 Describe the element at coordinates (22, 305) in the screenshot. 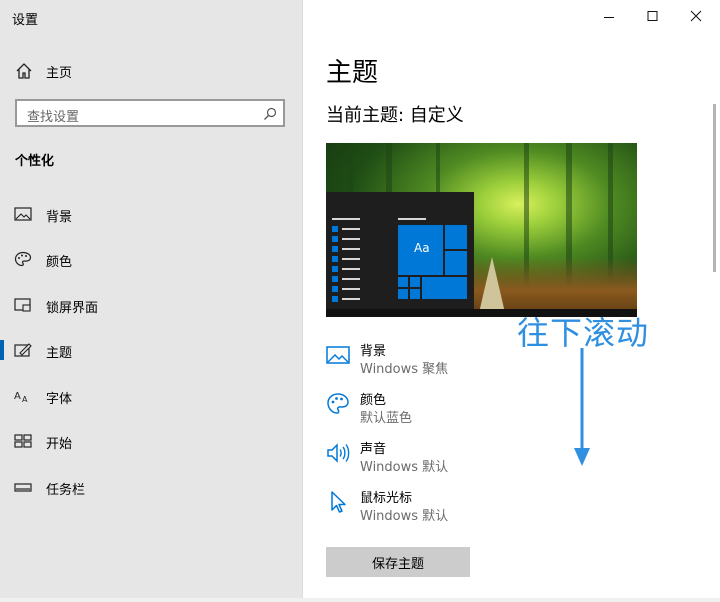

I see `lock-screen-icon` at that location.